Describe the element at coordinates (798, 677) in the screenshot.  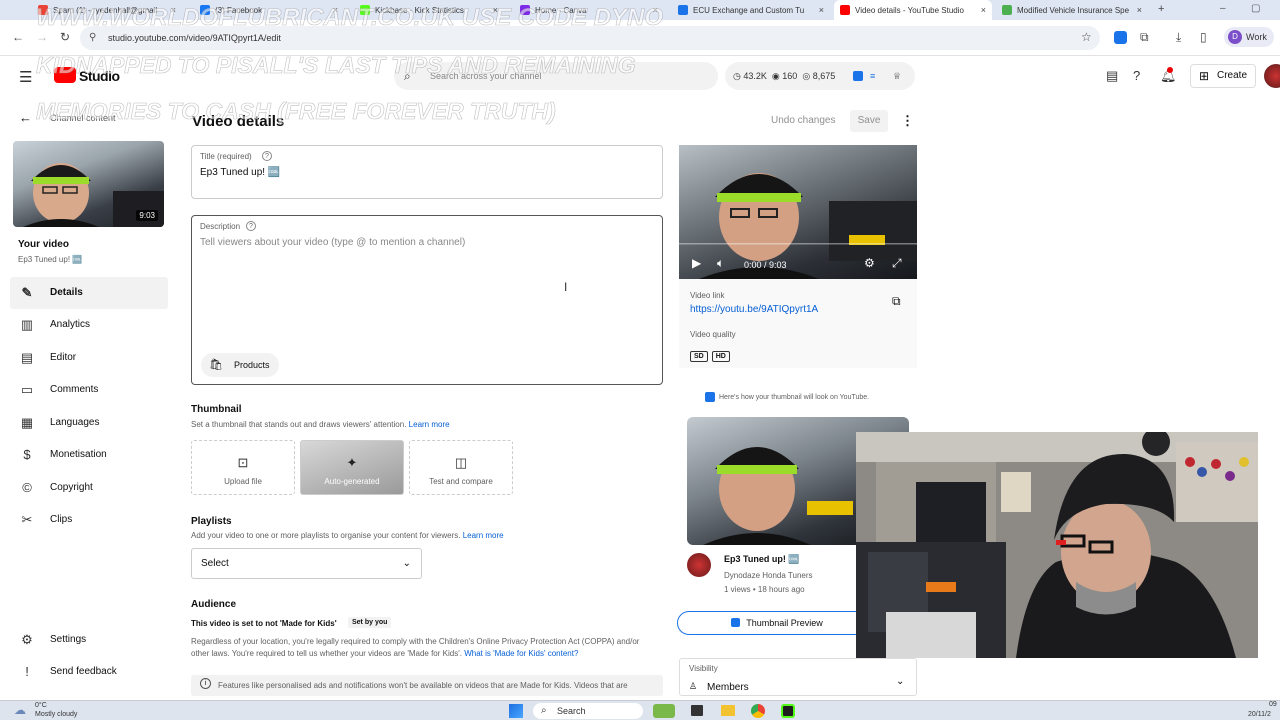
I see `visibility-select: Visibility ♙ Members ⌄` at that location.